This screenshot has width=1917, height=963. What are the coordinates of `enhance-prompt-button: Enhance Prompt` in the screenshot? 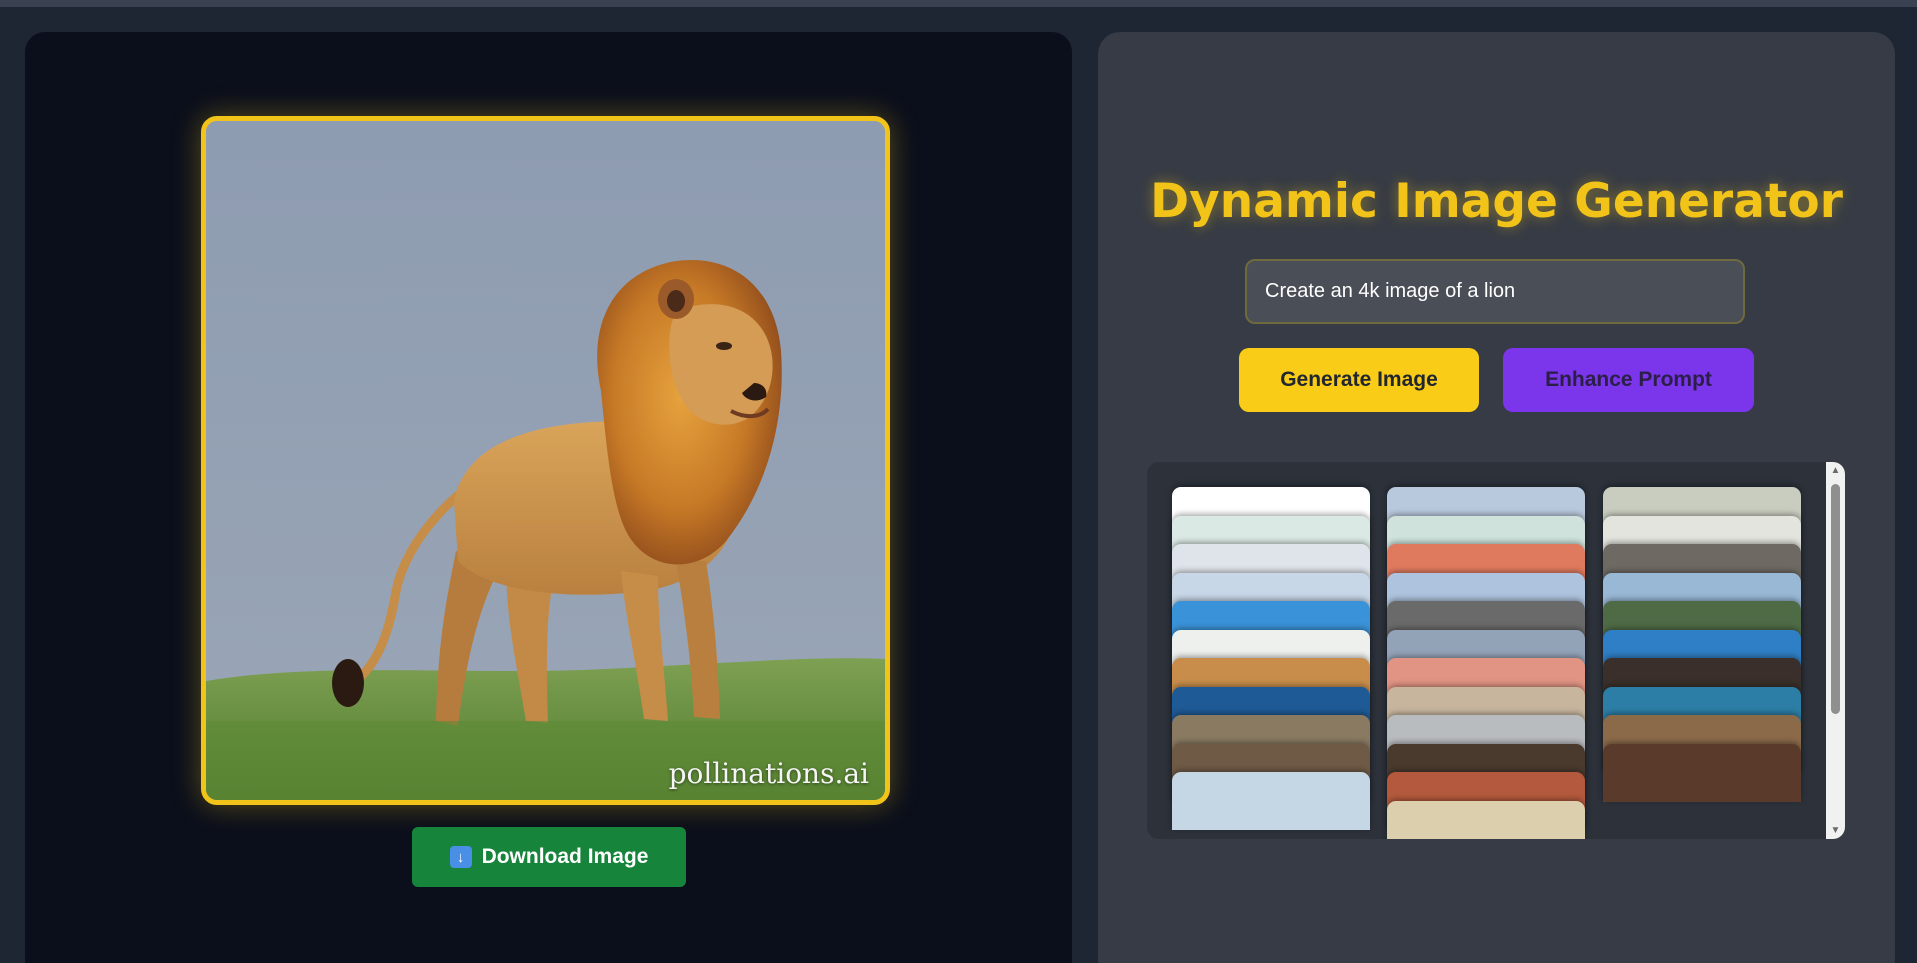 It's located at (1628, 380).